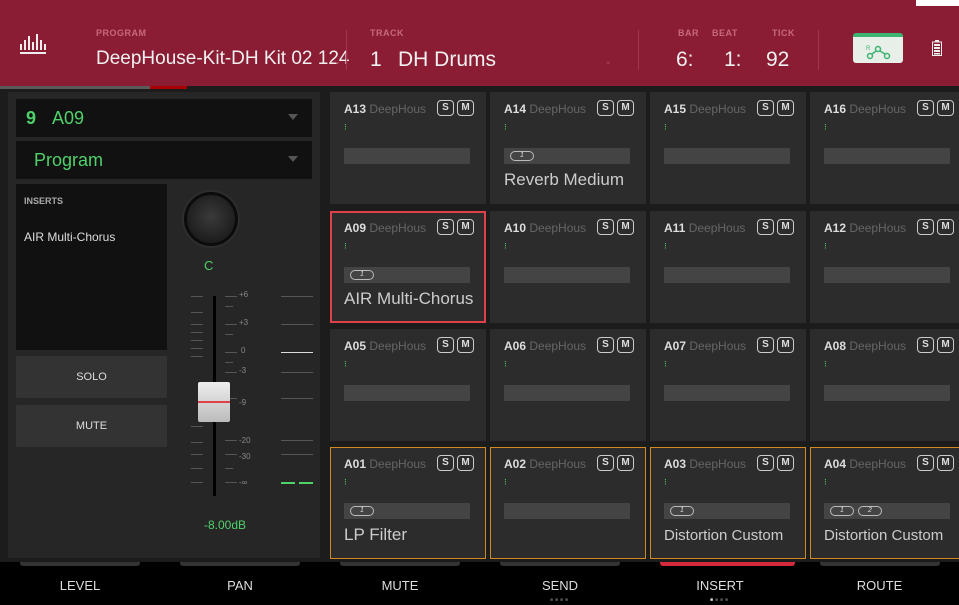 The image size is (959, 605). I want to click on pad-a06: A06 DeepHous S M ⁝, so click(568, 385).